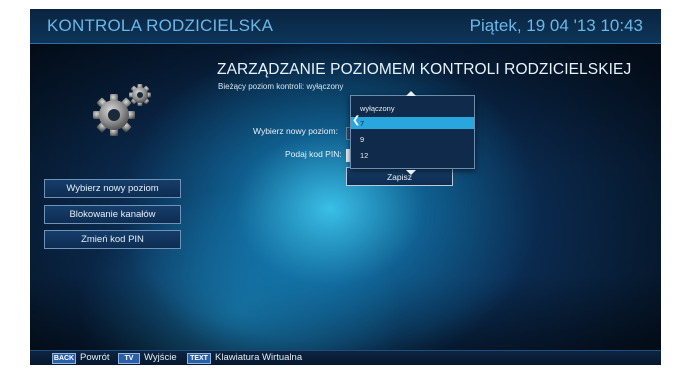 This screenshot has height=374, width=688. I want to click on save-button: Zapisz, so click(399, 176).